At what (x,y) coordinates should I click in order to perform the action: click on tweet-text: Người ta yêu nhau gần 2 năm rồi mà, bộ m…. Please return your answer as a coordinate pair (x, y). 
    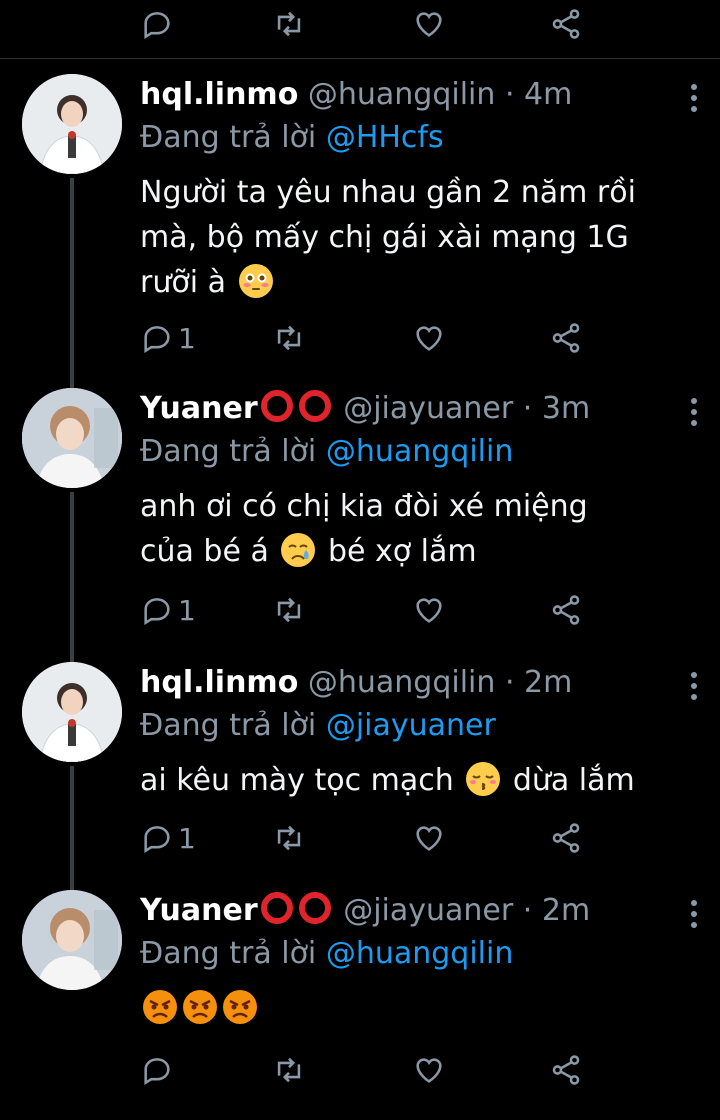
    Looking at the image, I should click on (420, 237).